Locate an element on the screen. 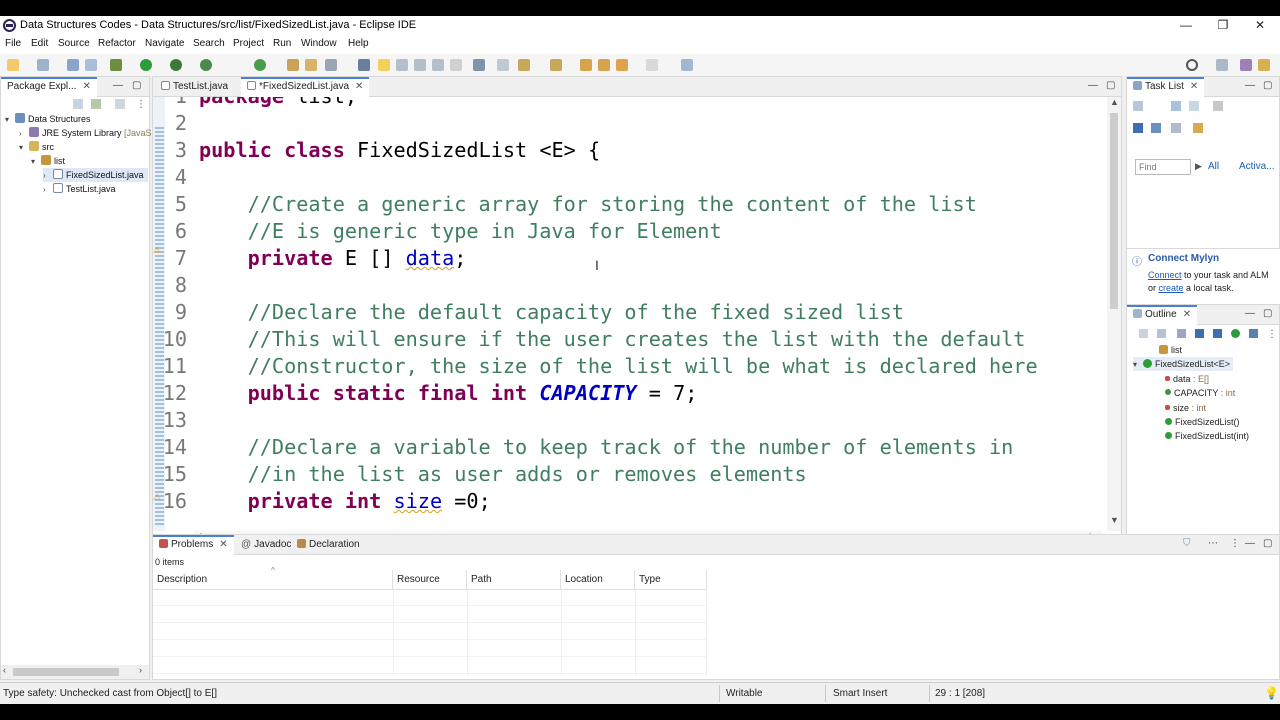 The height and width of the screenshot is (720, 1280). chevron-right-icon: ▶ is located at coordinates (1198, 166).